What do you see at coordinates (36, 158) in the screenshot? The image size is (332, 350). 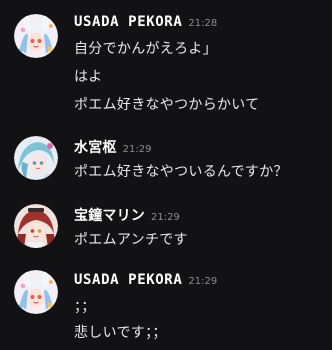 I see `suzu-avatar-icon` at bounding box center [36, 158].